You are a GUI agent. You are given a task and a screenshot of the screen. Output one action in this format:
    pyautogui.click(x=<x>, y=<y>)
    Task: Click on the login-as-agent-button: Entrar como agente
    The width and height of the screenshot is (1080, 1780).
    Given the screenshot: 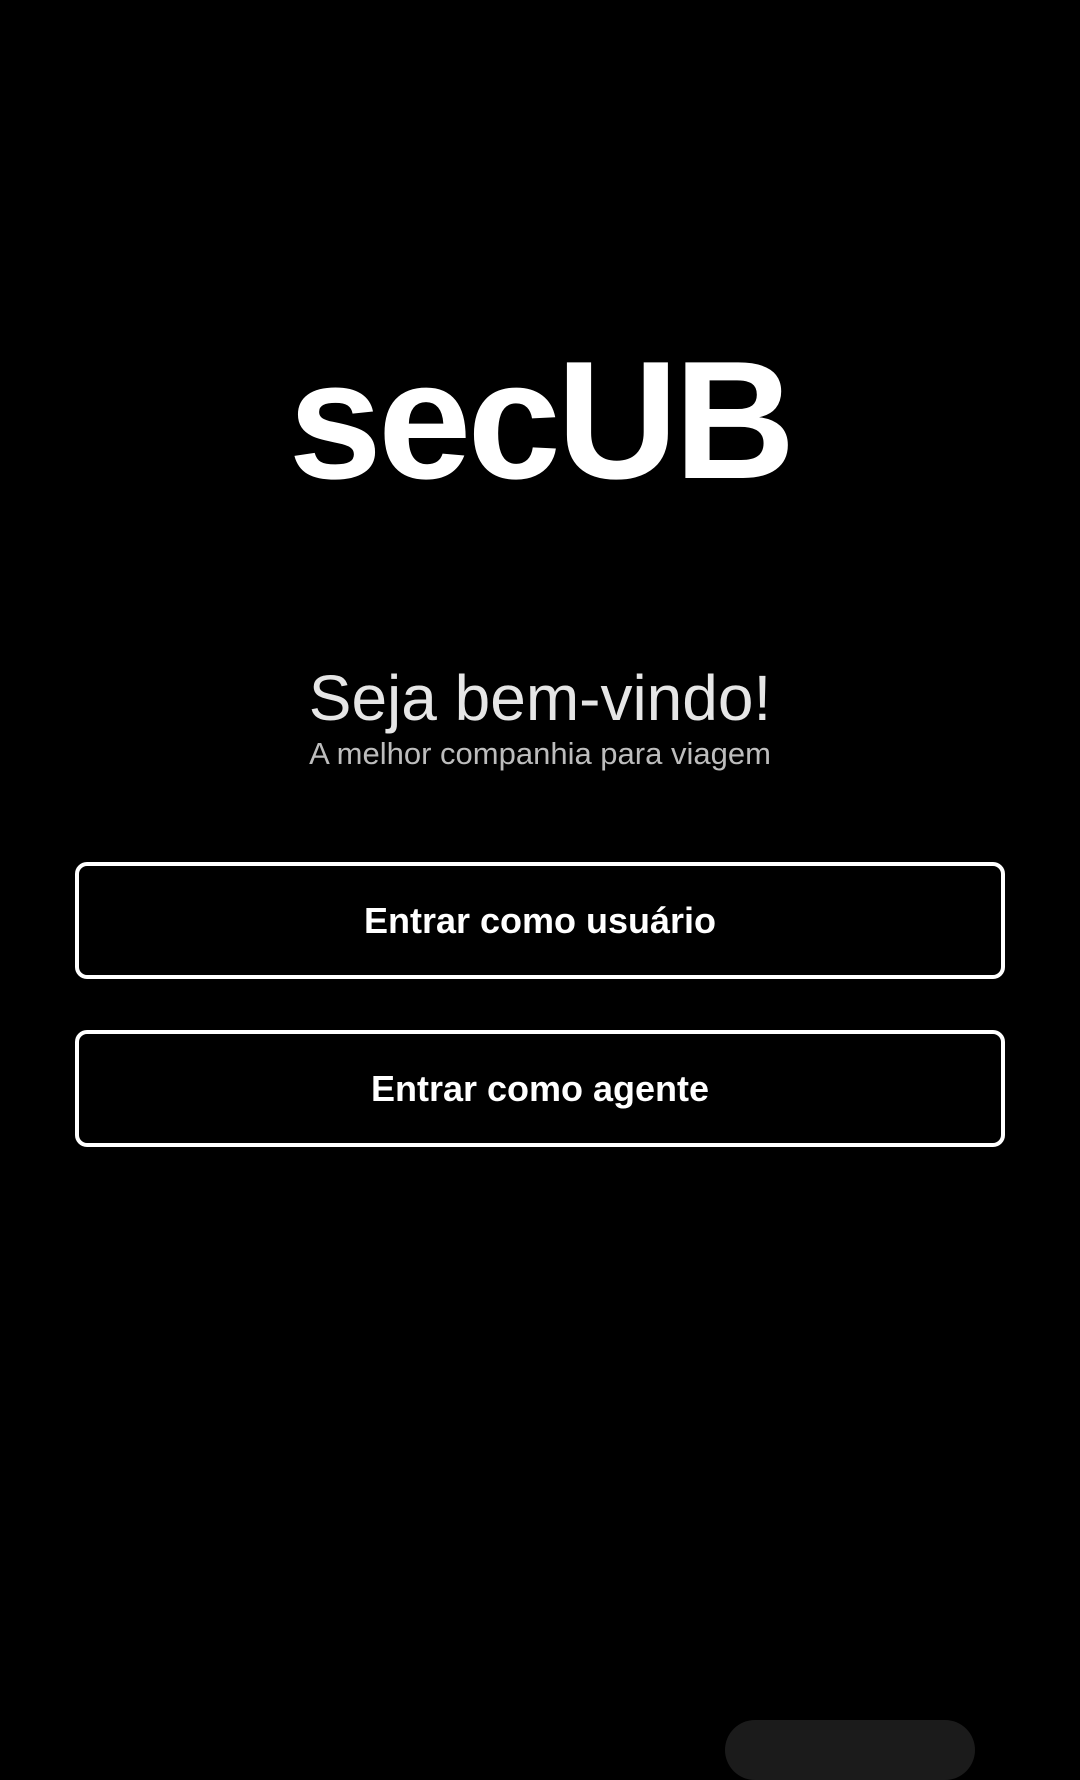 What is the action you would take?
    pyautogui.click(x=540, y=1088)
    